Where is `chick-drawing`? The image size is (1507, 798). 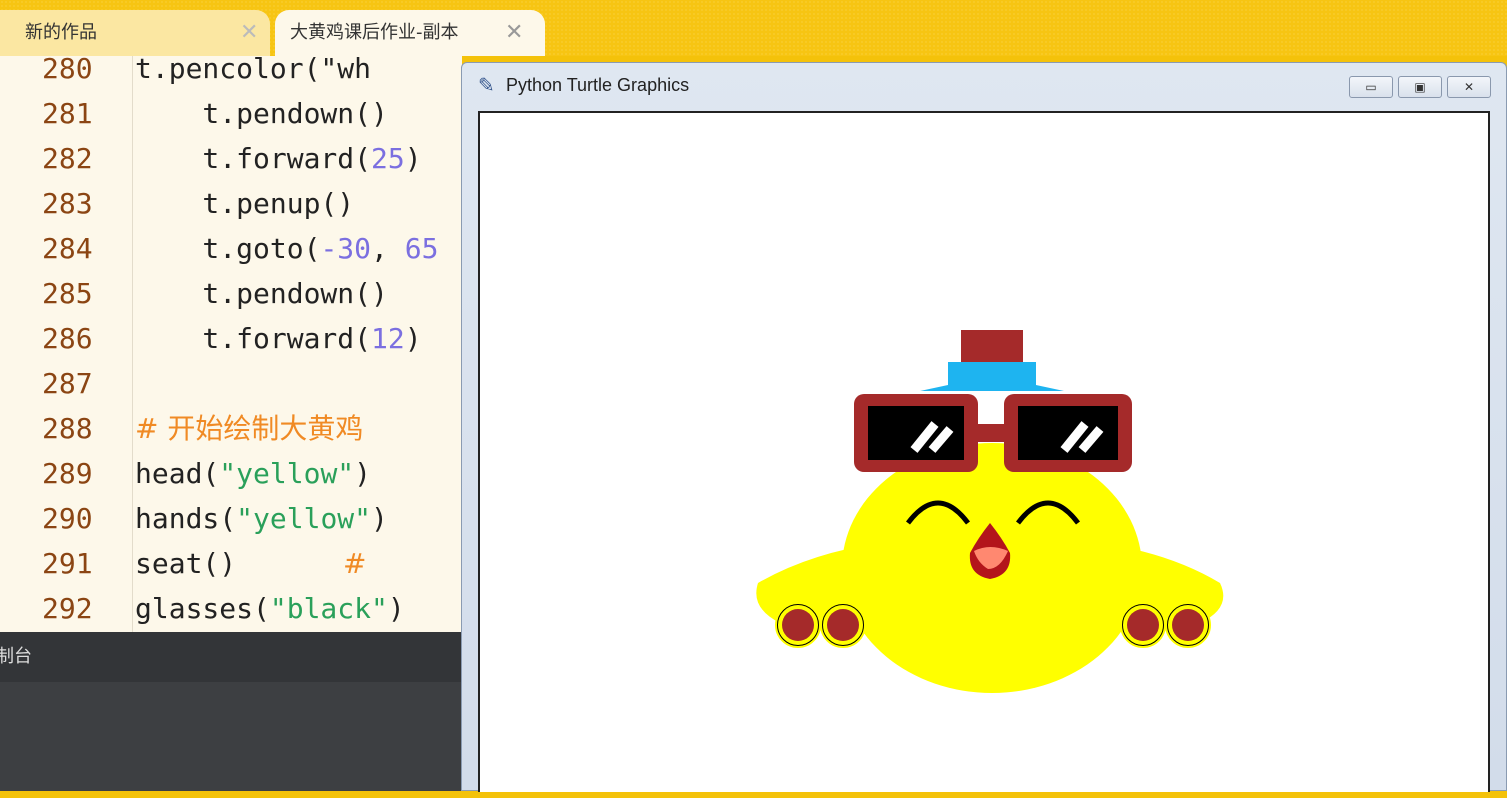
chick-drawing is located at coordinates (990, 511).